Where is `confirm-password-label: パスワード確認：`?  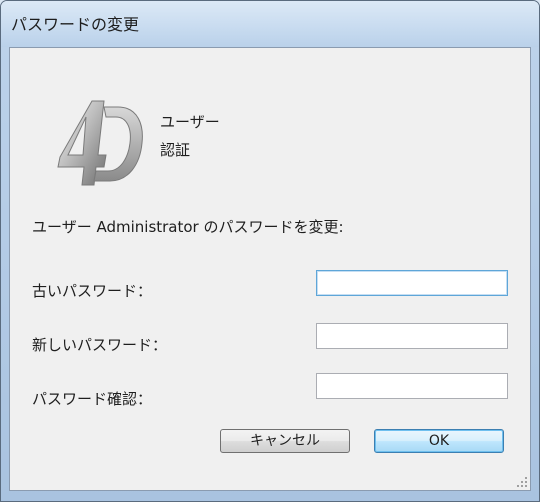 confirm-password-label: パスワード確認： is located at coordinates (92, 399).